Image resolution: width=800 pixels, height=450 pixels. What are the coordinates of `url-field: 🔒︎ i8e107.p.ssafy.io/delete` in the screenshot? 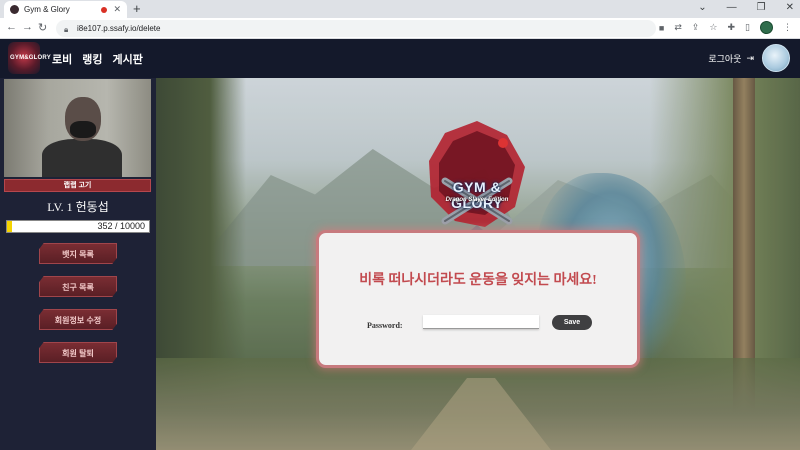 It's located at (356, 28).